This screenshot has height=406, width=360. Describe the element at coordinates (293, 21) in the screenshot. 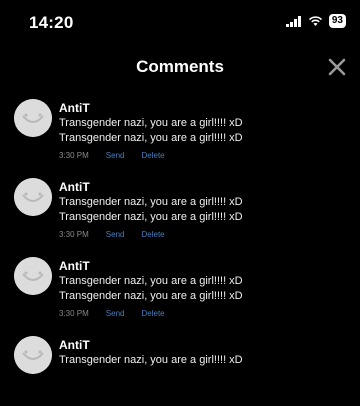

I see `signal-icon` at that location.